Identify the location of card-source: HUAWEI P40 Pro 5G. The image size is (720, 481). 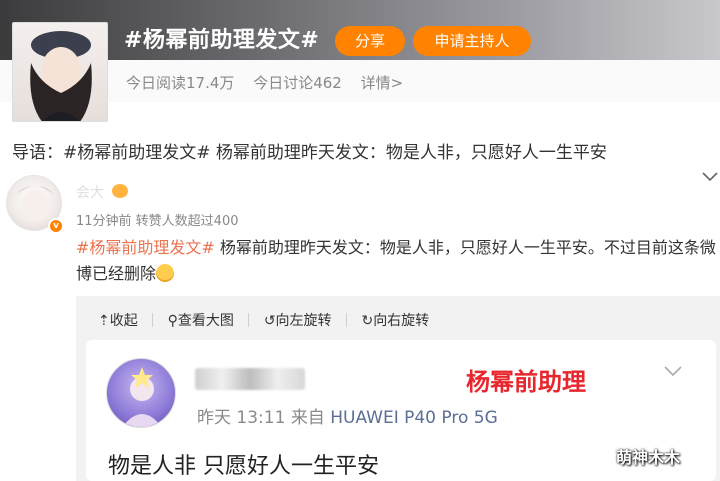
(414, 418).